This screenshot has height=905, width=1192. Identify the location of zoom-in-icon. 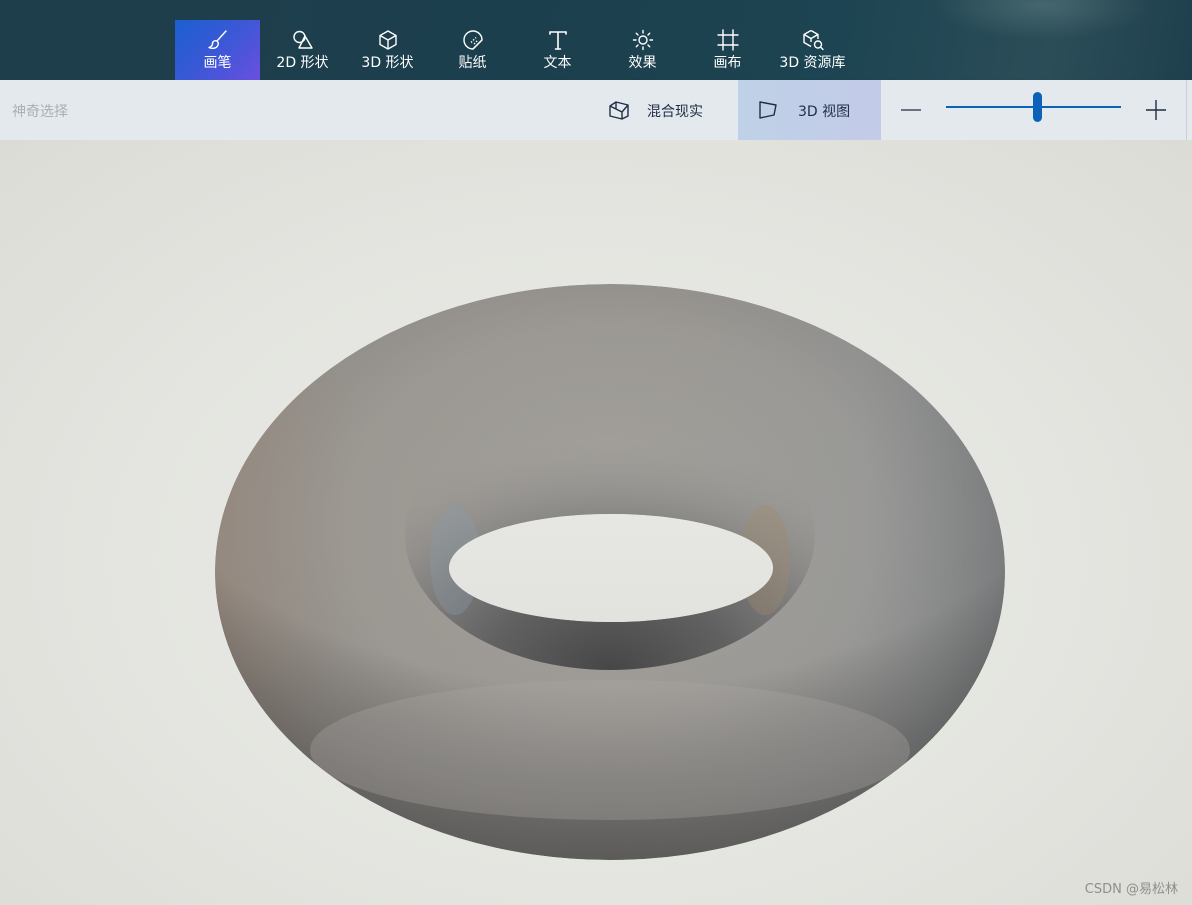
(1156, 110).